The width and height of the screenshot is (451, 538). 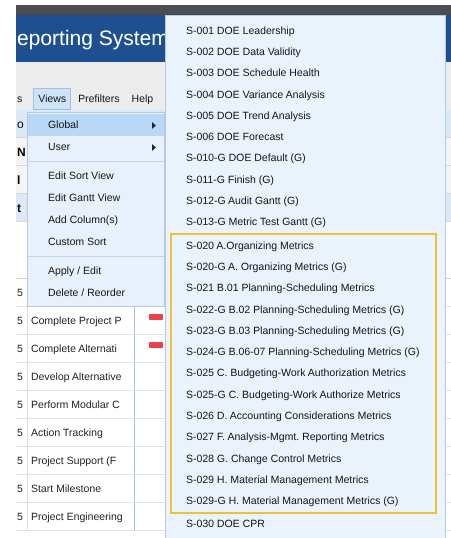 I want to click on task-name-cell: Project Support (F, so click(x=81, y=460).